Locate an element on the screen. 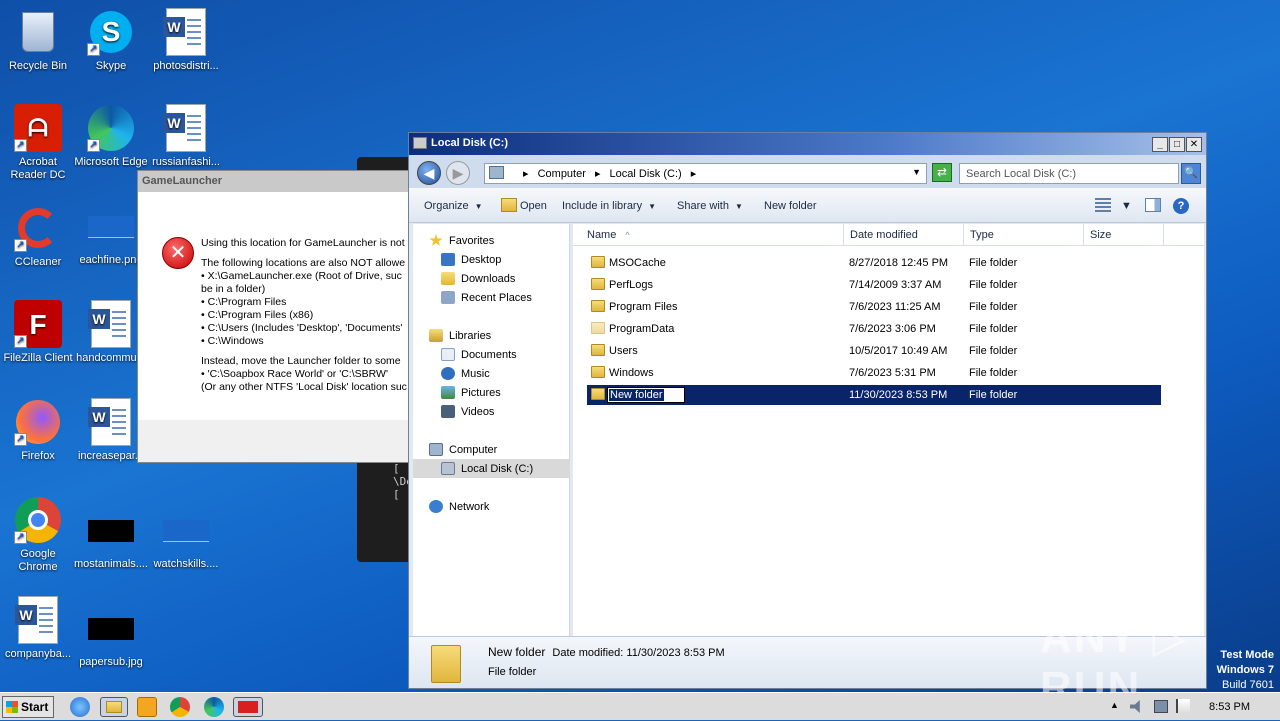 Image resolution: width=1280 pixels, height=721 pixels. maximize-button: □ is located at coordinates (1177, 144).